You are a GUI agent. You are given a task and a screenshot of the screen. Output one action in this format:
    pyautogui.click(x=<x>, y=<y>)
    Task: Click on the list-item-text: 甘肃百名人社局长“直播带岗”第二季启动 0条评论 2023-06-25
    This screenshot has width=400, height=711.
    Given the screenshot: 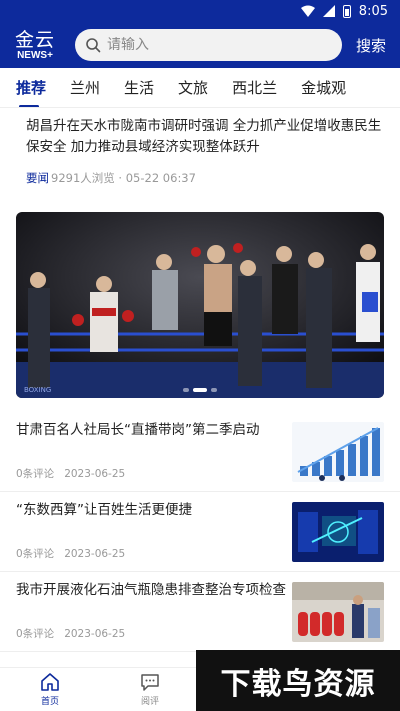 What is the action you would take?
    pyautogui.click(x=154, y=451)
    